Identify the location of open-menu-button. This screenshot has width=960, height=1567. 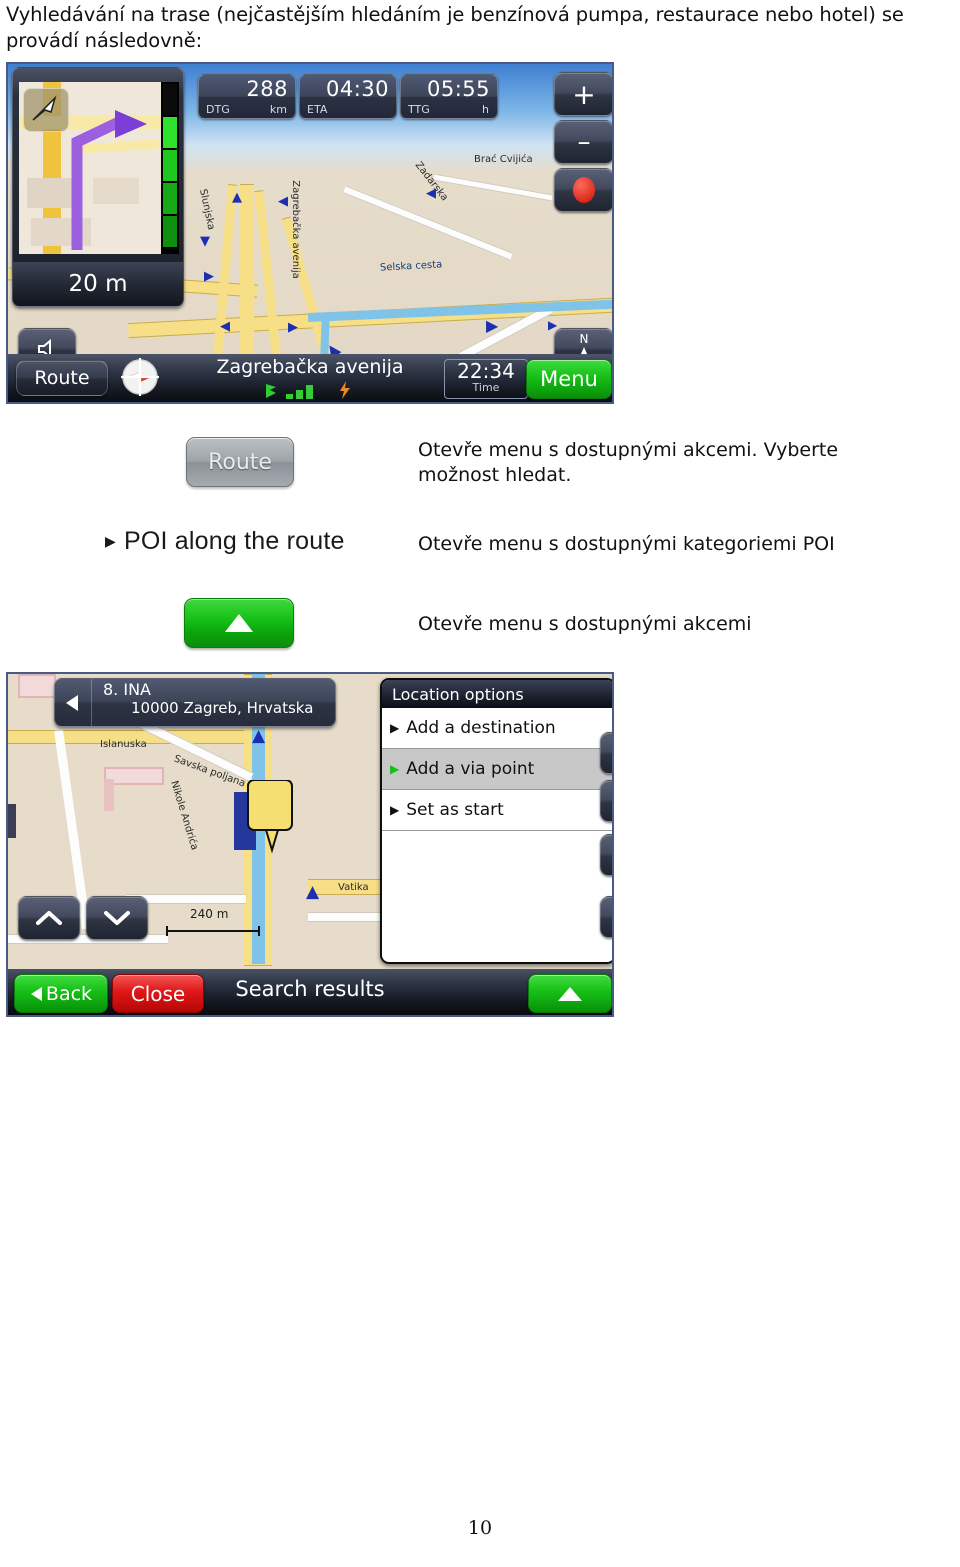
(570, 993).